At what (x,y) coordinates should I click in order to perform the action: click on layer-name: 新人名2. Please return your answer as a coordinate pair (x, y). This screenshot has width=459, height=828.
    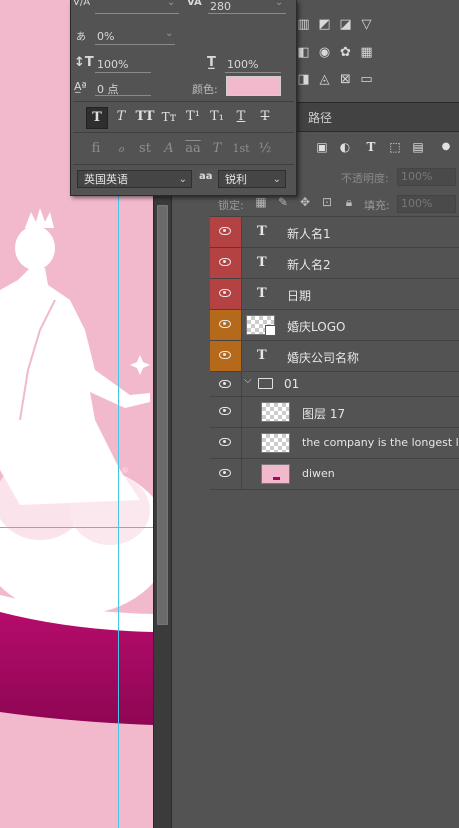
    Looking at the image, I should click on (309, 264).